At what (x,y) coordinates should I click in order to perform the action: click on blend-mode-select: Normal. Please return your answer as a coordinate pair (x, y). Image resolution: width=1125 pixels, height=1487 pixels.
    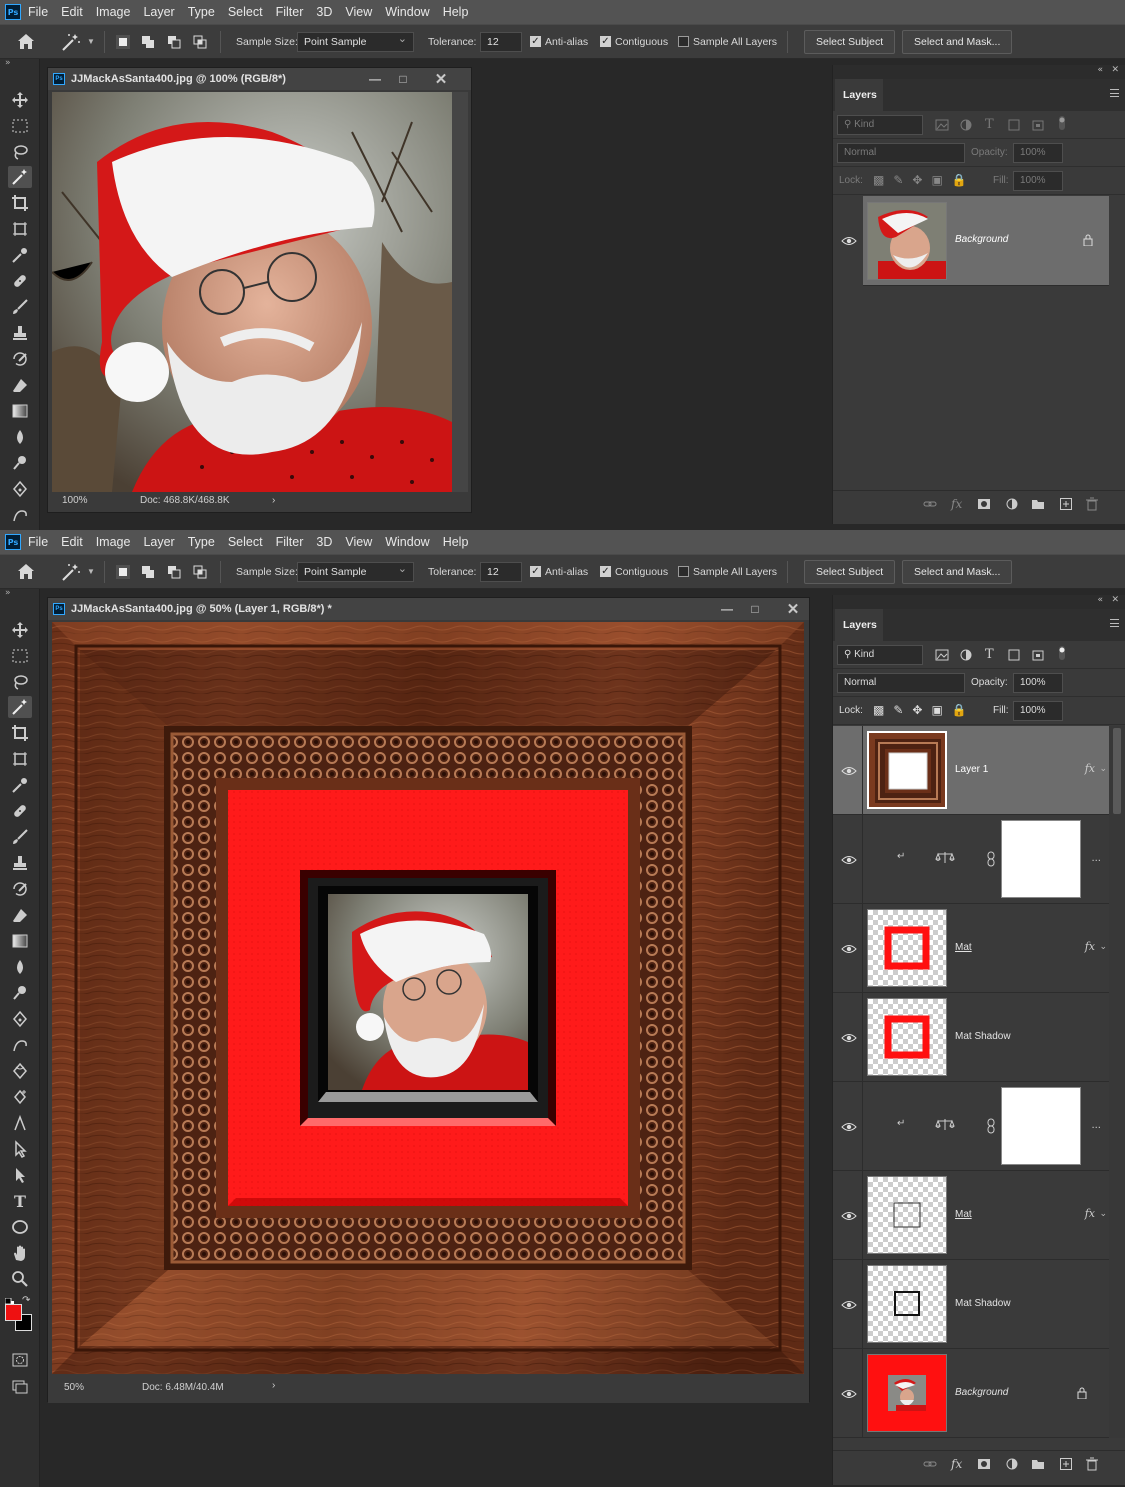
    Looking at the image, I should click on (901, 683).